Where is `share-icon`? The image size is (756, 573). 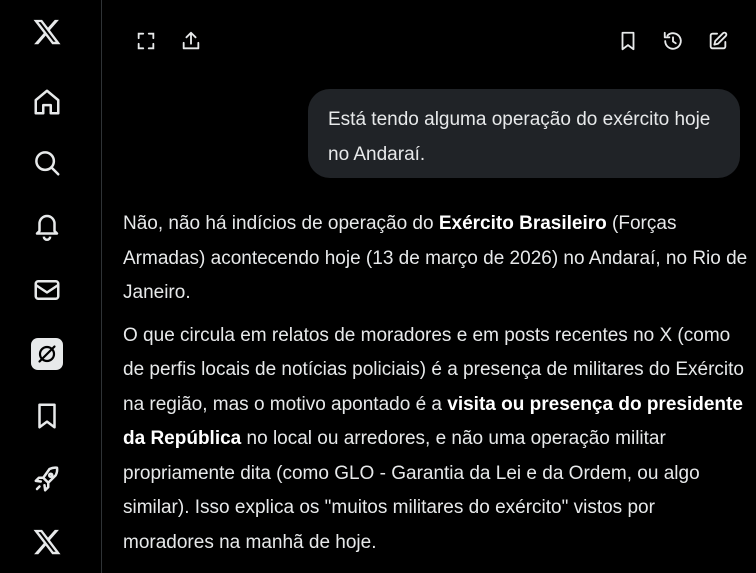
share-icon is located at coordinates (191, 41).